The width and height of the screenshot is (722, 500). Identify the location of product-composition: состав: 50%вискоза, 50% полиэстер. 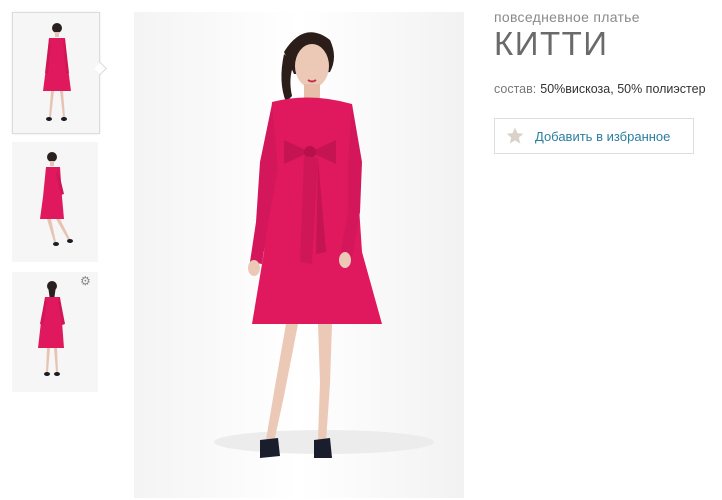
(600, 89).